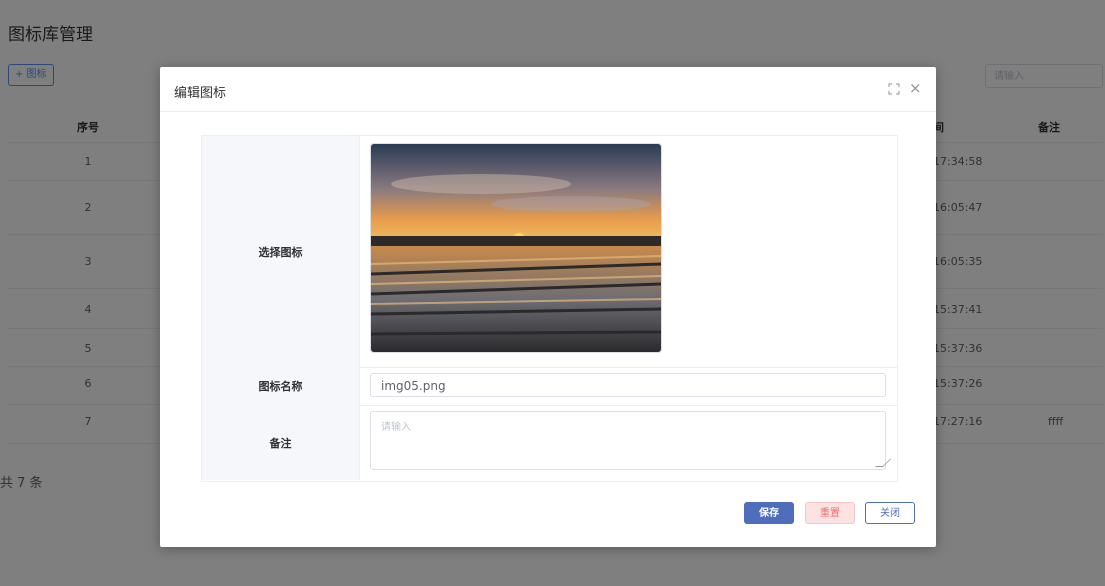 This screenshot has height=586, width=1105. I want to click on icon-image-picker, so click(516, 248).